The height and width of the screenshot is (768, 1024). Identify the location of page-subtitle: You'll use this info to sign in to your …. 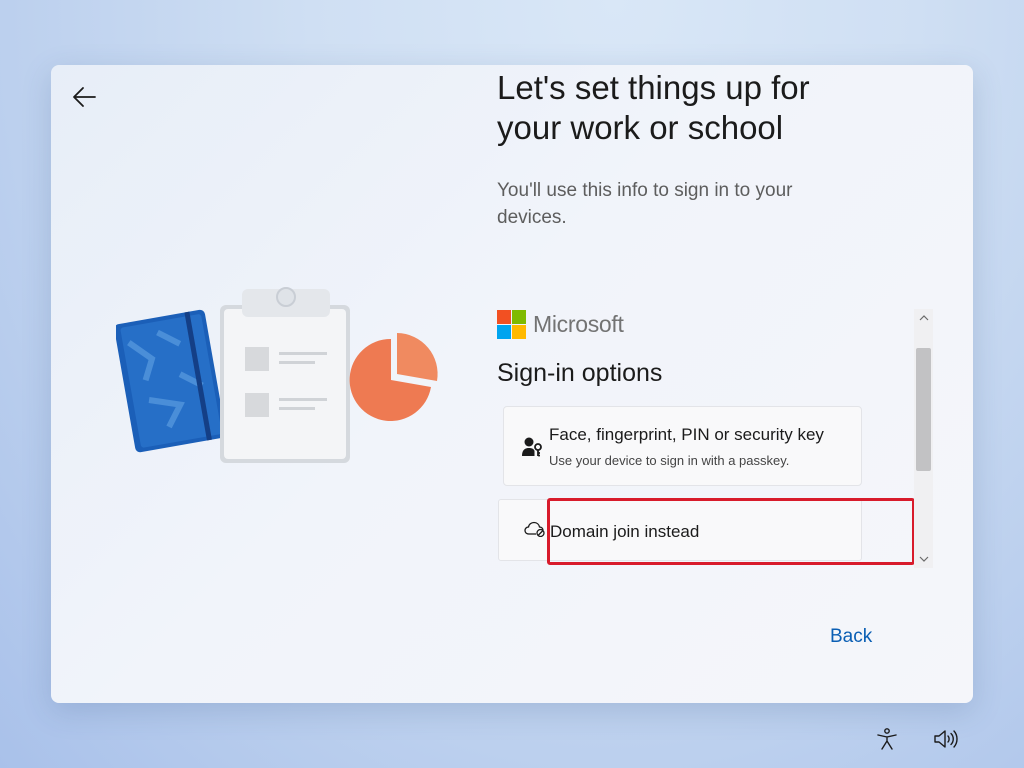
(645, 204).